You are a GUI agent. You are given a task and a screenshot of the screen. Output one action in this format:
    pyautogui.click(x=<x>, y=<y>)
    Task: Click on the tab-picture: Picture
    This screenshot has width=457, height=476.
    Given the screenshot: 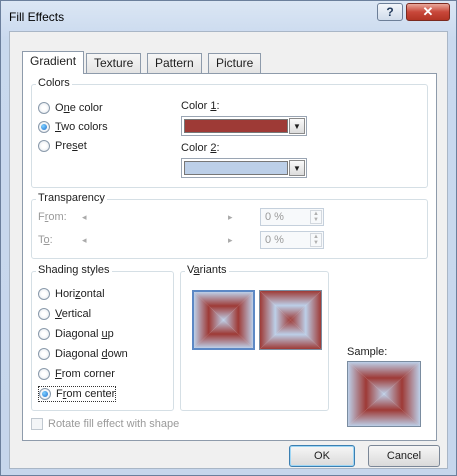 What is the action you would take?
    pyautogui.click(x=235, y=63)
    